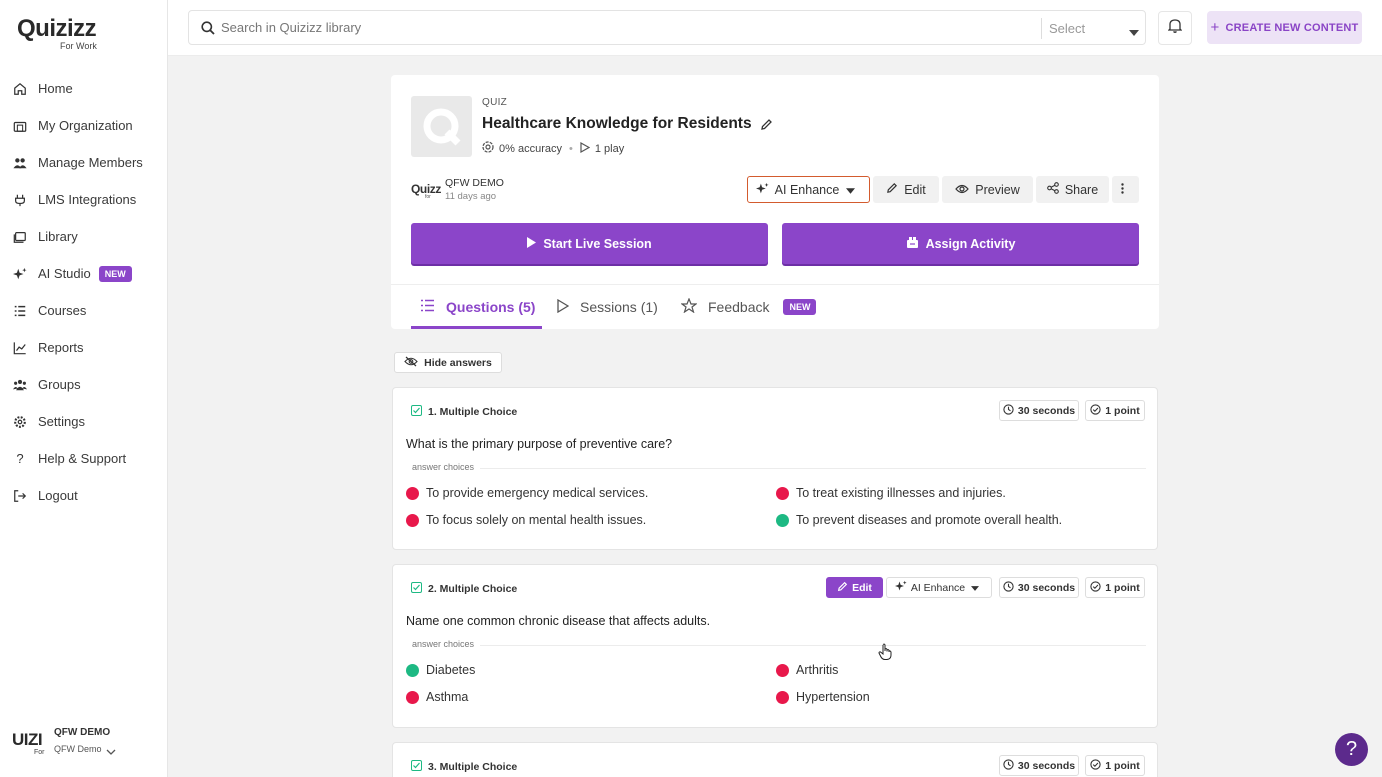  What do you see at coordinates (58, 236) in the screenshot?
I see `sidebar-item-label: Library` at bounding box center [58, 236].